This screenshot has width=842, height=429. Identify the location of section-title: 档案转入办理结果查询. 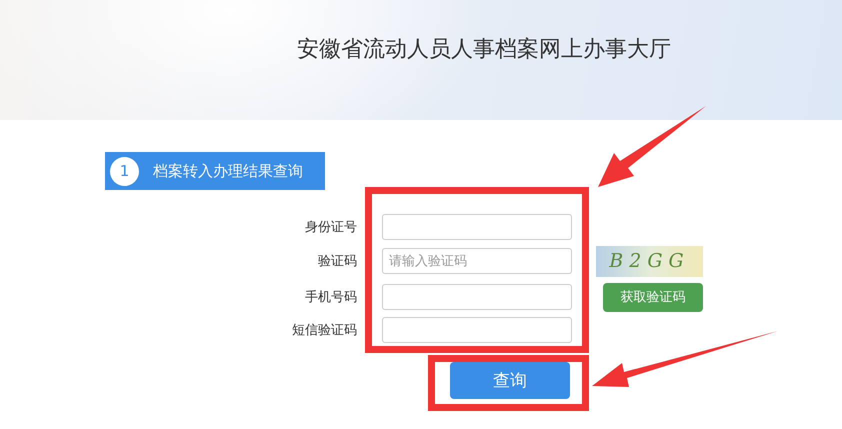
(228, 171).